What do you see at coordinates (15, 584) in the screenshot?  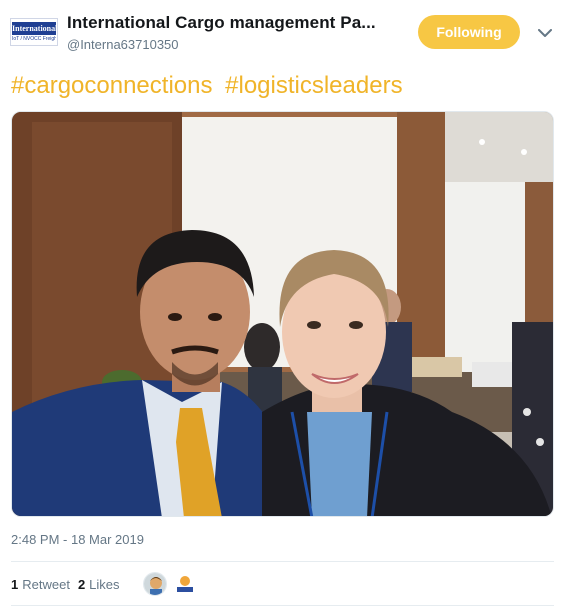 I see `retweets-count: 1` at bounding box center [15, 584].